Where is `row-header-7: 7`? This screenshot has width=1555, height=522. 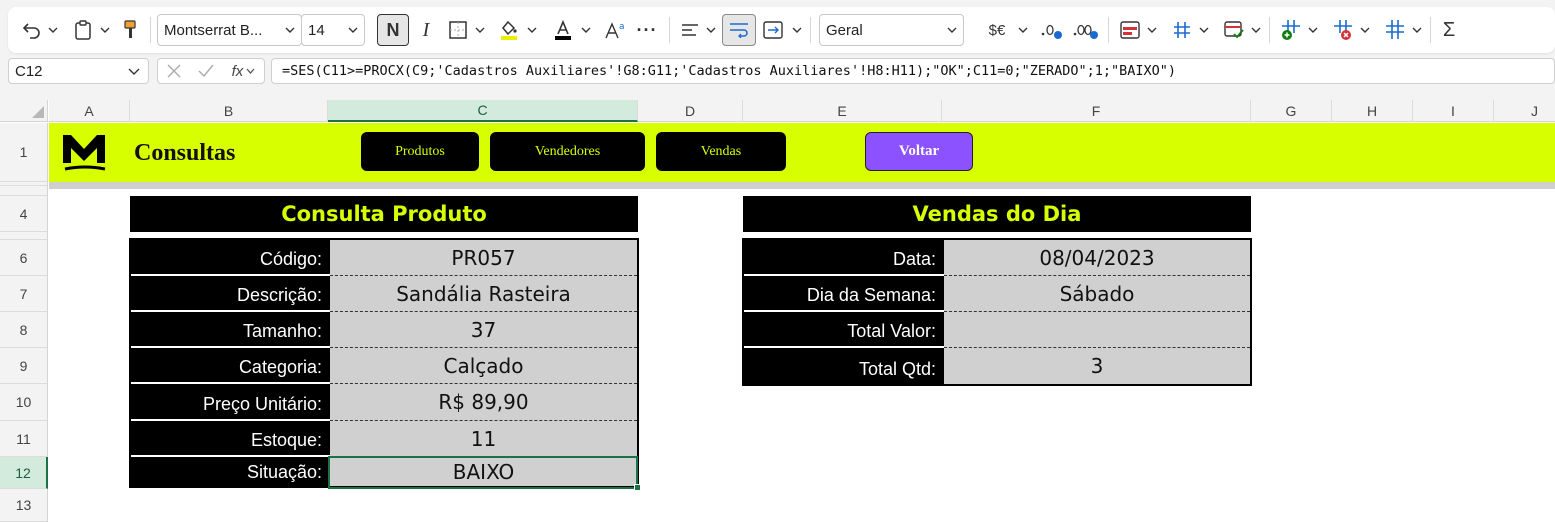 row-header-7: 7 is located at coordinates (24, 294).